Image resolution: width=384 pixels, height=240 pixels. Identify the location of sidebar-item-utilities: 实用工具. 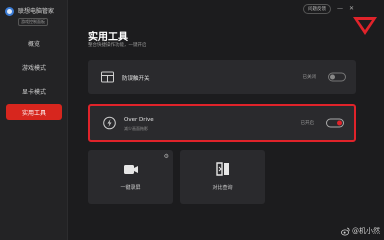
(34, 112).